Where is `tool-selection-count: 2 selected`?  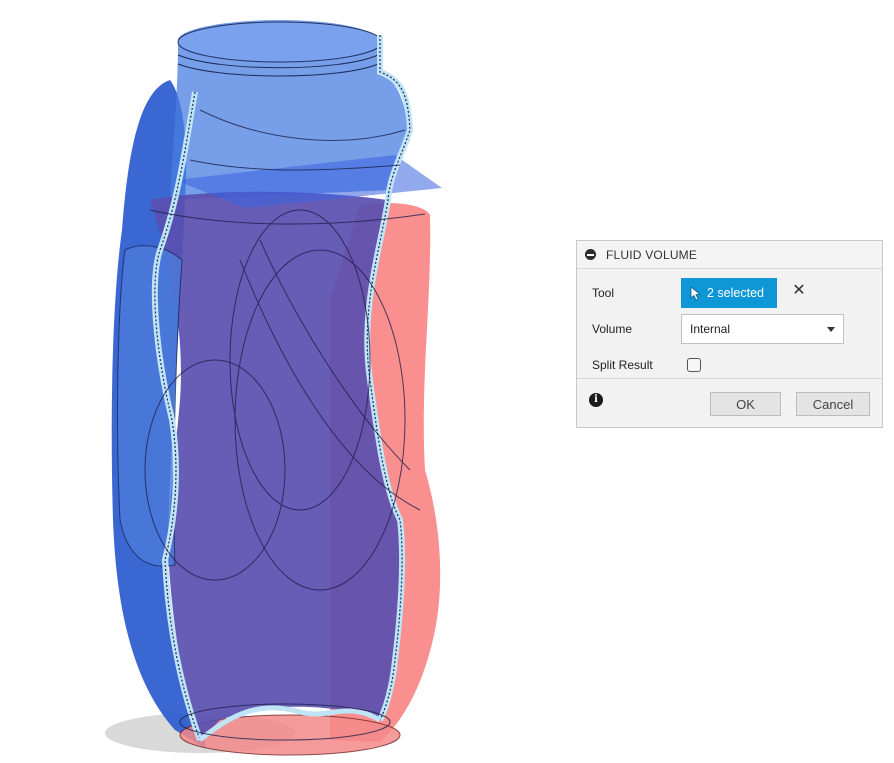 tool-selection-count: 2 selected is located at coordinates (735, 293).